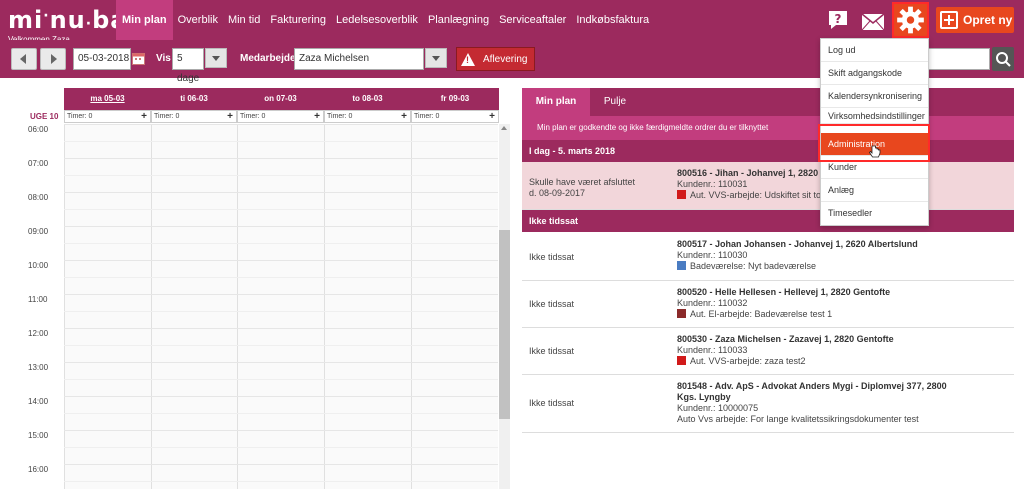 The image size is (1024, 489). Describe the element at coordinates (757, 195) in the screenshot. I see `order-description: Aut. VVS-arbejde: Udskiftet sit toi` at that location.